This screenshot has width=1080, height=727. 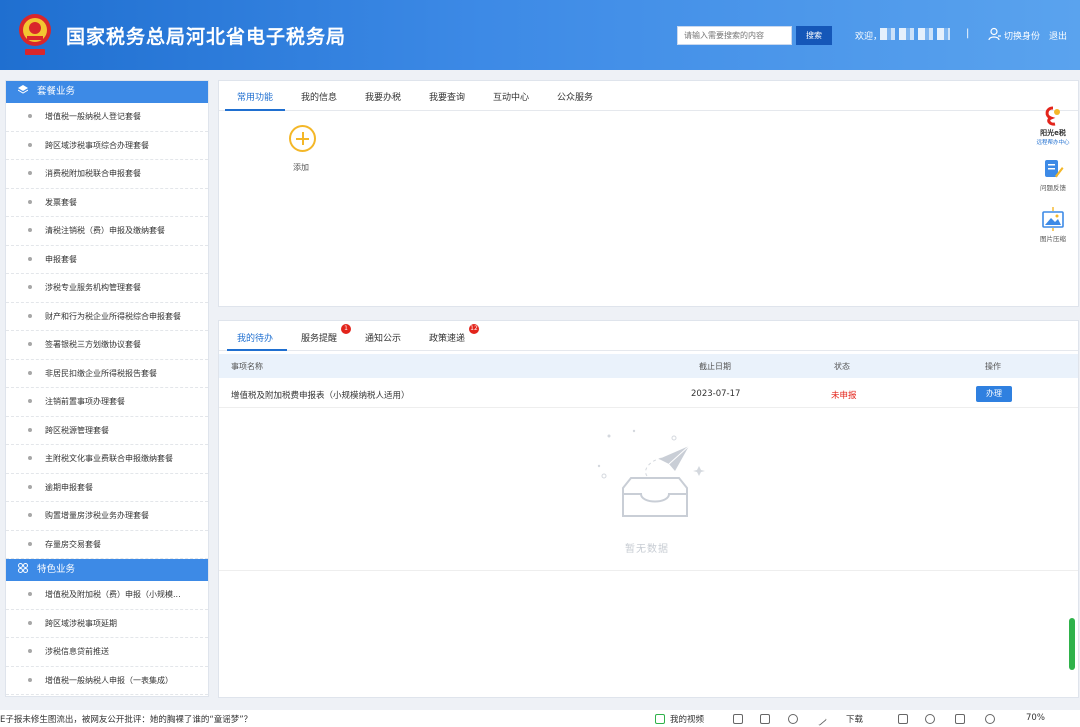 I want to click on screenshot-icon, so click(x=765, y=719).